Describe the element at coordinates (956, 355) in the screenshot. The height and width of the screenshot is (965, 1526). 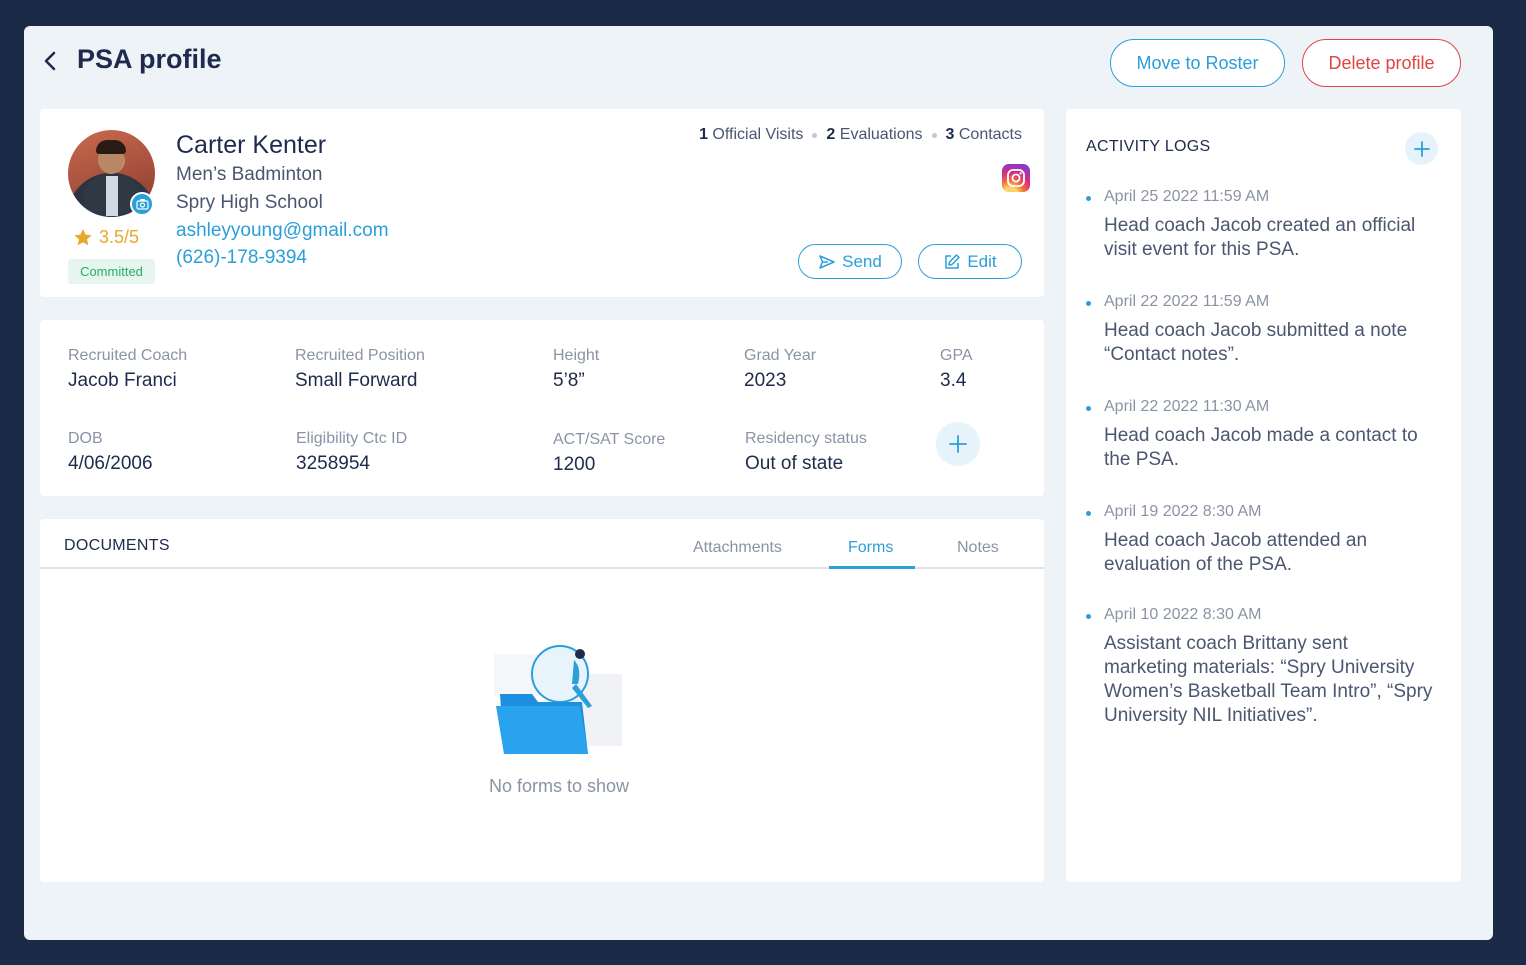
I see `field-label: GPA` at that location.